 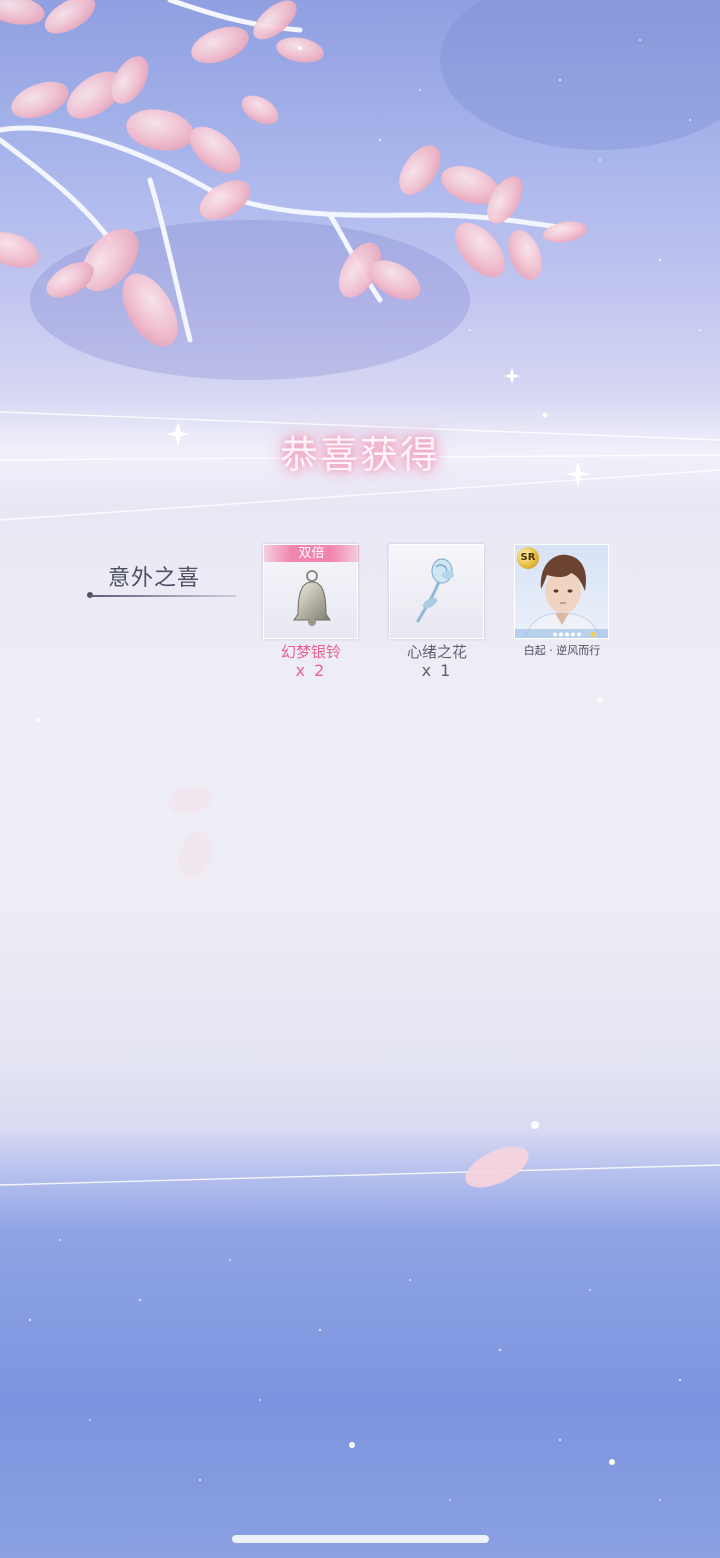 What do you see at coordinates (436, 652) in the screenshot?
I see `reward-name: 心绪之花` at bounding box center [436, 652].